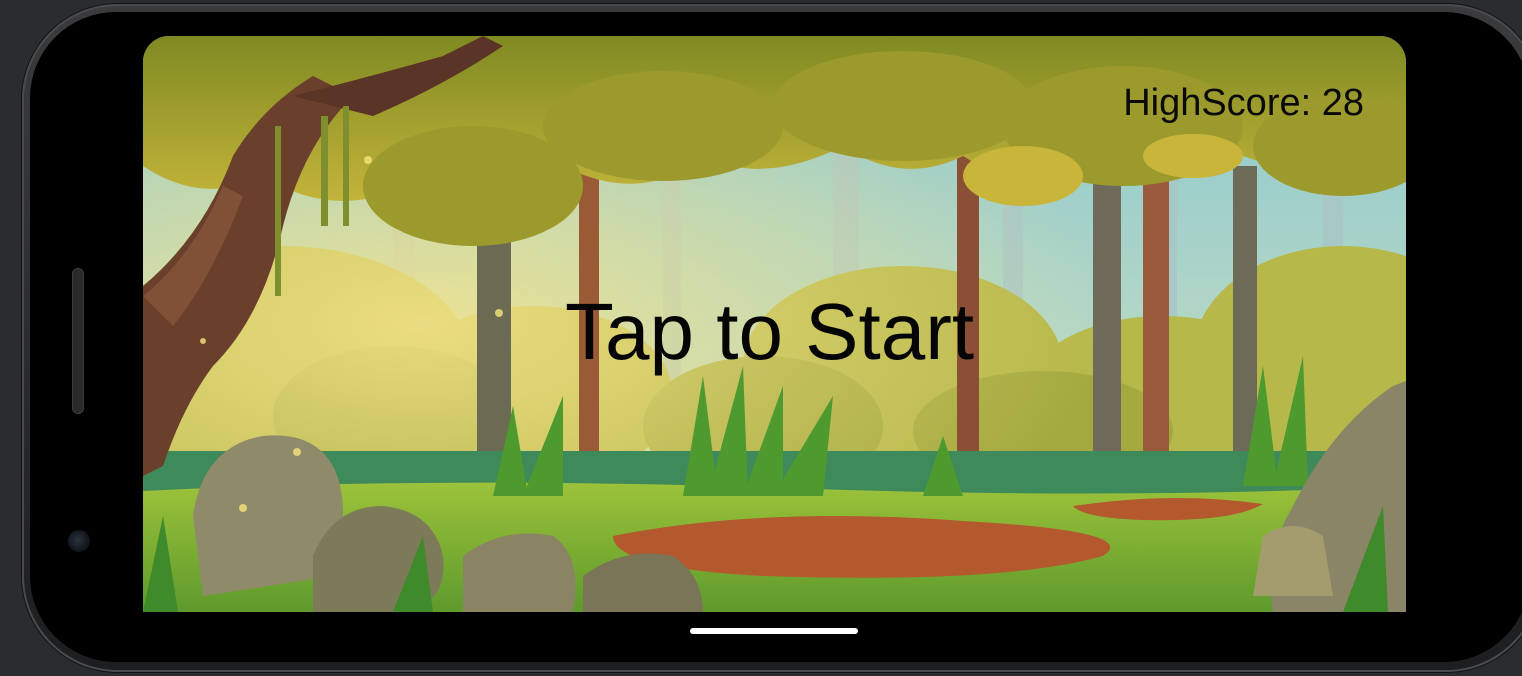 Image resolution: width=1522 pixels, height=676 pixels. Describe the element at coordinates (79, 541) in the screenshot. I see `front-camera-icon` at that location.